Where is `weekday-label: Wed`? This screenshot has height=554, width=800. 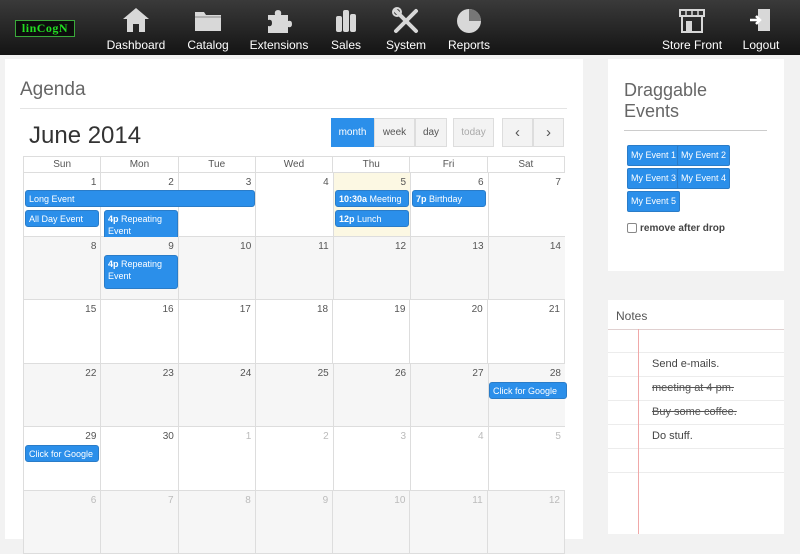 weekday-label: Wed is located at coordinates (293, 164).